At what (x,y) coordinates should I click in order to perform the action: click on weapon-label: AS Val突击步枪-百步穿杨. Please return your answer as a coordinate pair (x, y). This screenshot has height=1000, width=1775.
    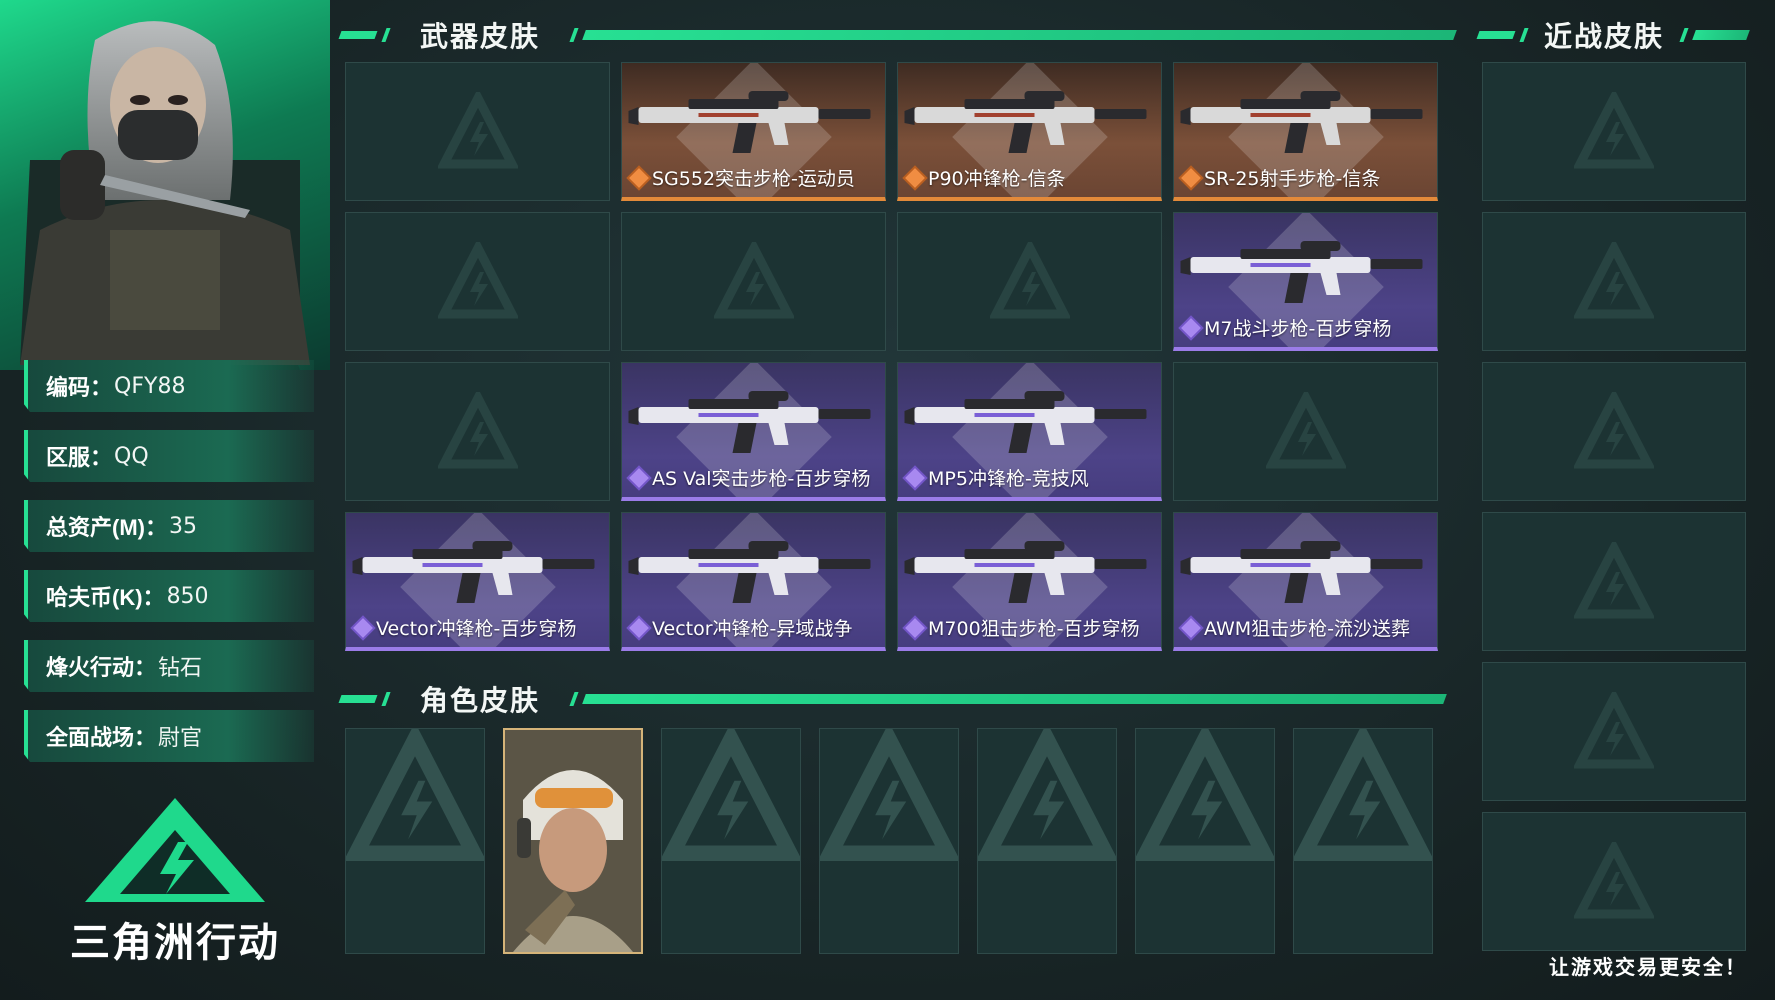
    Looking at the image, I should click on (750, 477).